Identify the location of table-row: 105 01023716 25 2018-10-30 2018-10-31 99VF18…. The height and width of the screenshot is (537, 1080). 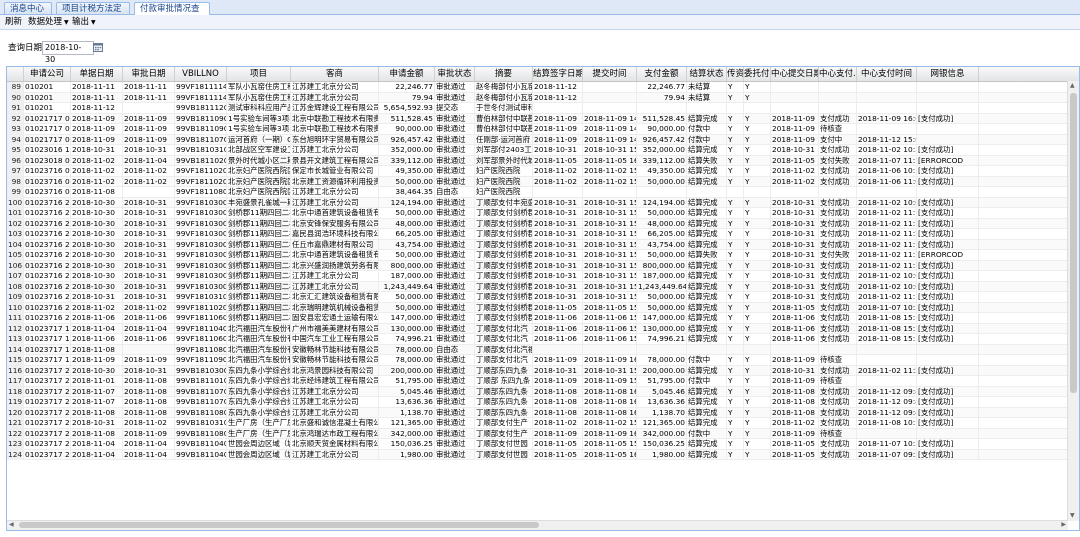
(537, 255).